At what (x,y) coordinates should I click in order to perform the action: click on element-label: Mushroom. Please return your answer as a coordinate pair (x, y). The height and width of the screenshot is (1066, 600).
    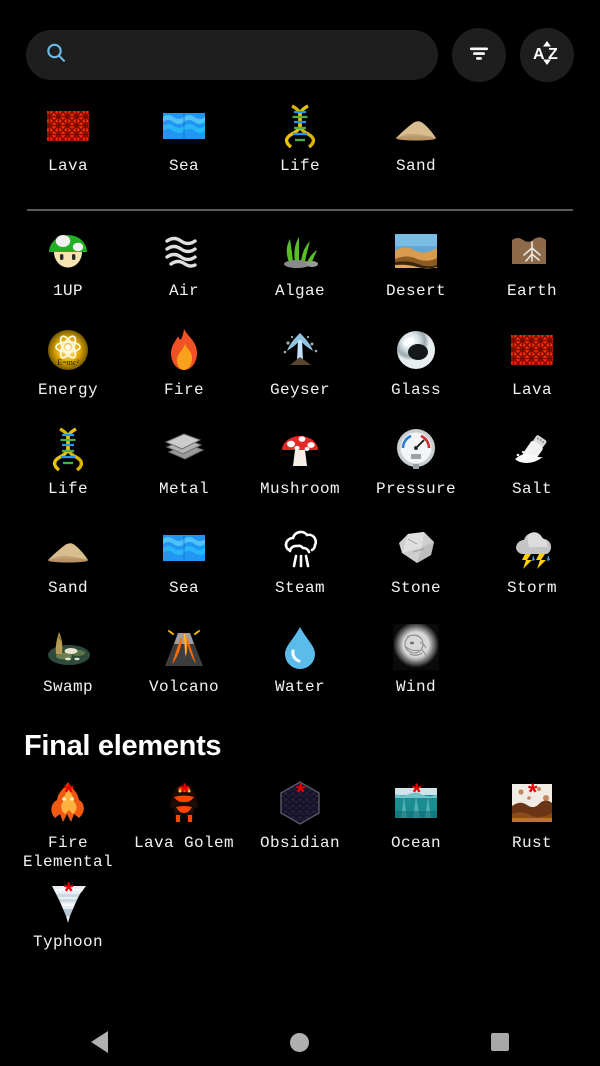
    Looking at the image, I should click on (299, 489).